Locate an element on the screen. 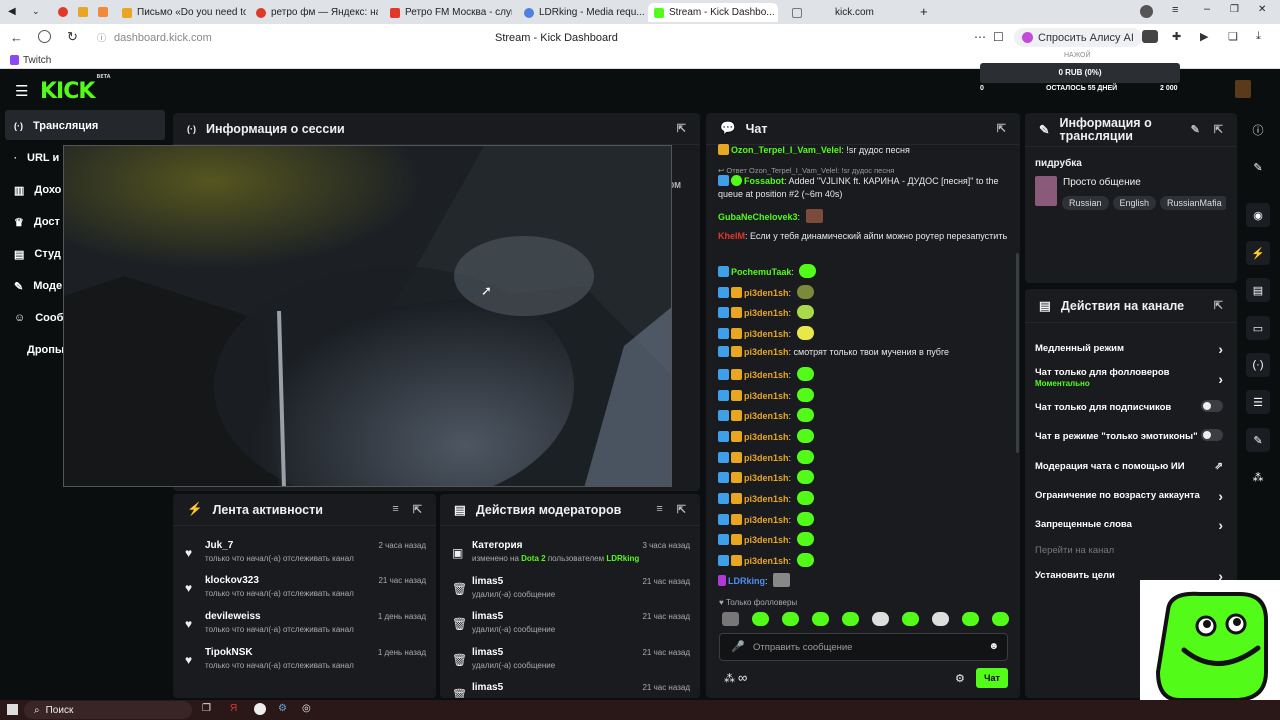 This screenshot has height=720, width=1280. emoji-icon: ☻ is located at coordinates (993, 646).